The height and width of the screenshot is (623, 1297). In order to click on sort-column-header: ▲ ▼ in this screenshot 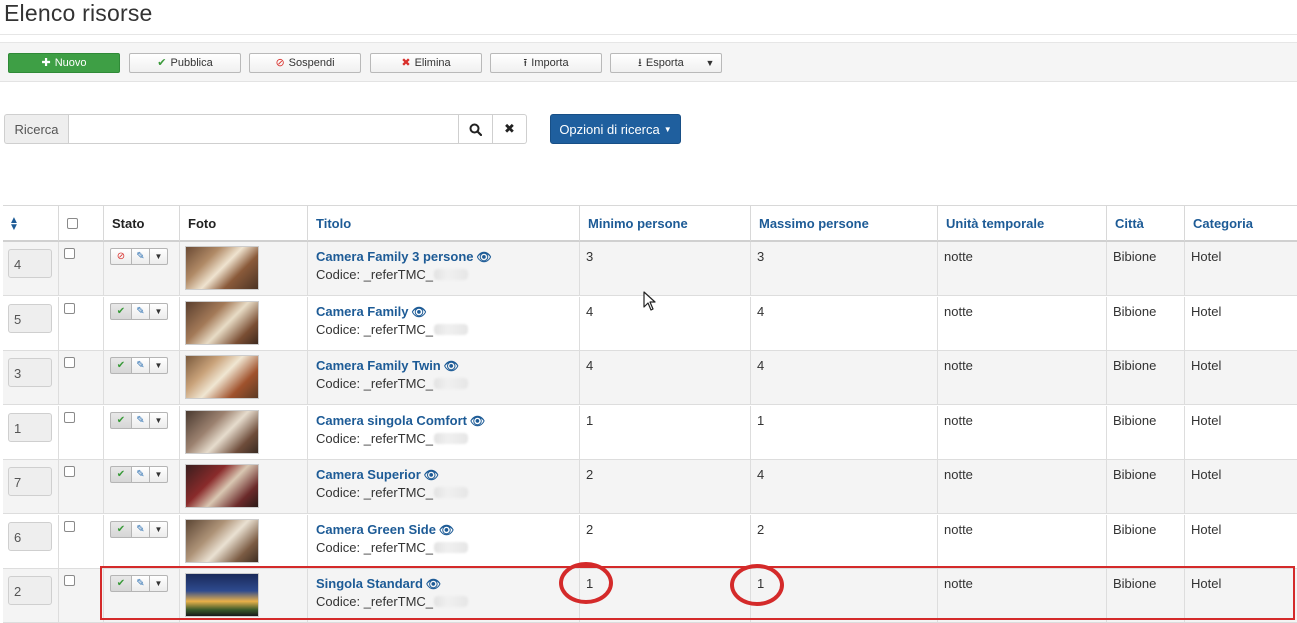, I will do `click(28, 223)`.